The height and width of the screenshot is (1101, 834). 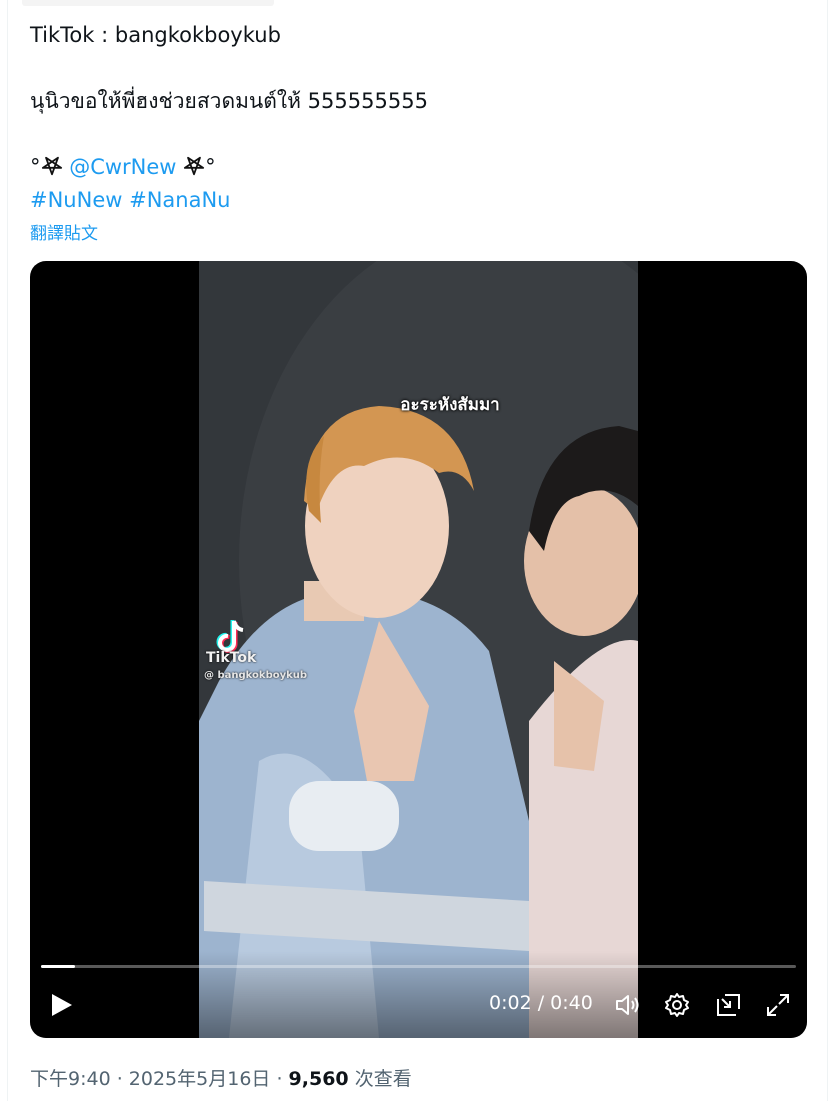 I want to click on degree-mark-right: °, so click(x=210, y=167).